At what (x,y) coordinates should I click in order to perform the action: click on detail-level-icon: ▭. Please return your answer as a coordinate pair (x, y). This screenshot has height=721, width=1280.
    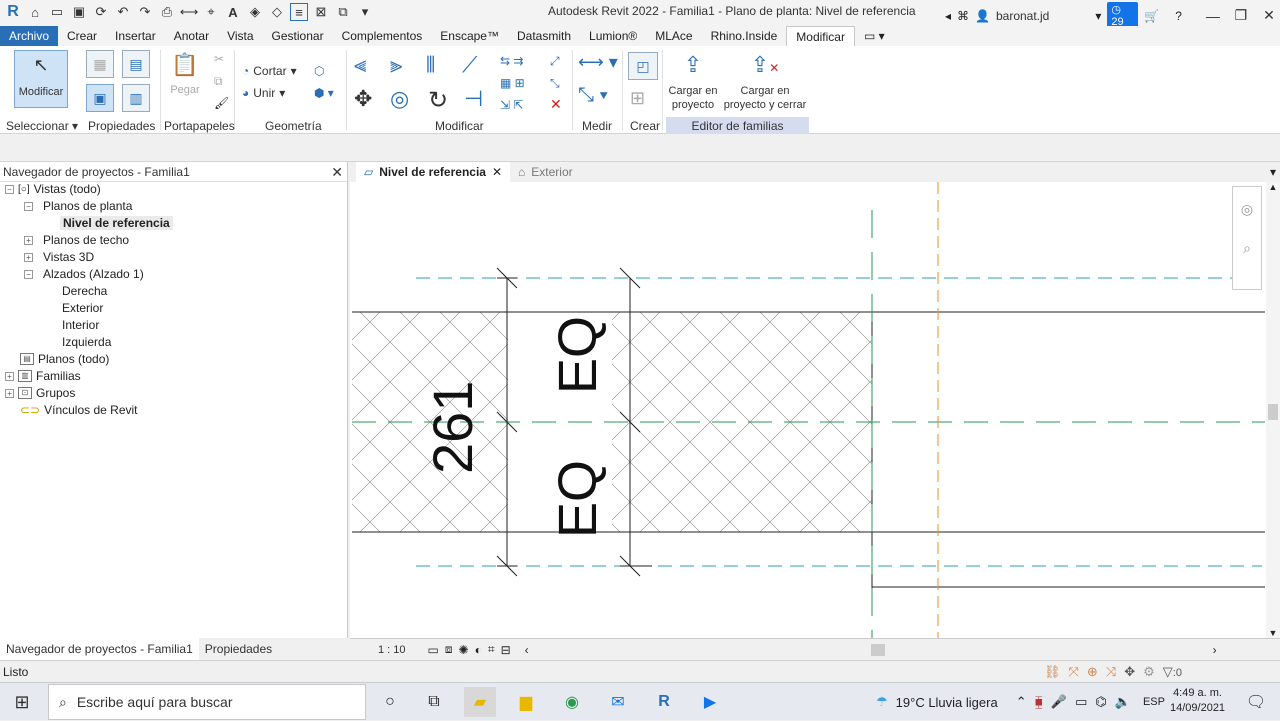
    Looking at the image, I should click on (433, 650).